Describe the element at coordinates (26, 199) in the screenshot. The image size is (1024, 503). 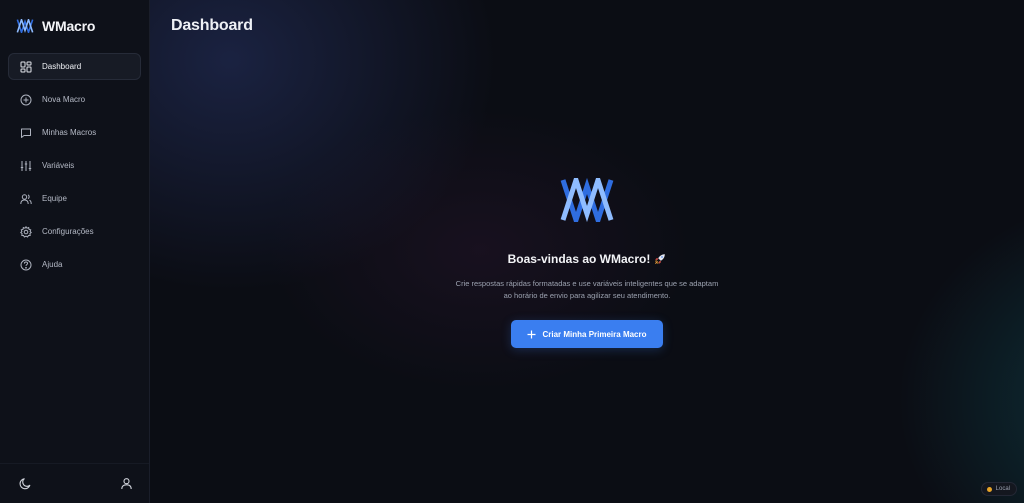
I see `users-icon` at that location.